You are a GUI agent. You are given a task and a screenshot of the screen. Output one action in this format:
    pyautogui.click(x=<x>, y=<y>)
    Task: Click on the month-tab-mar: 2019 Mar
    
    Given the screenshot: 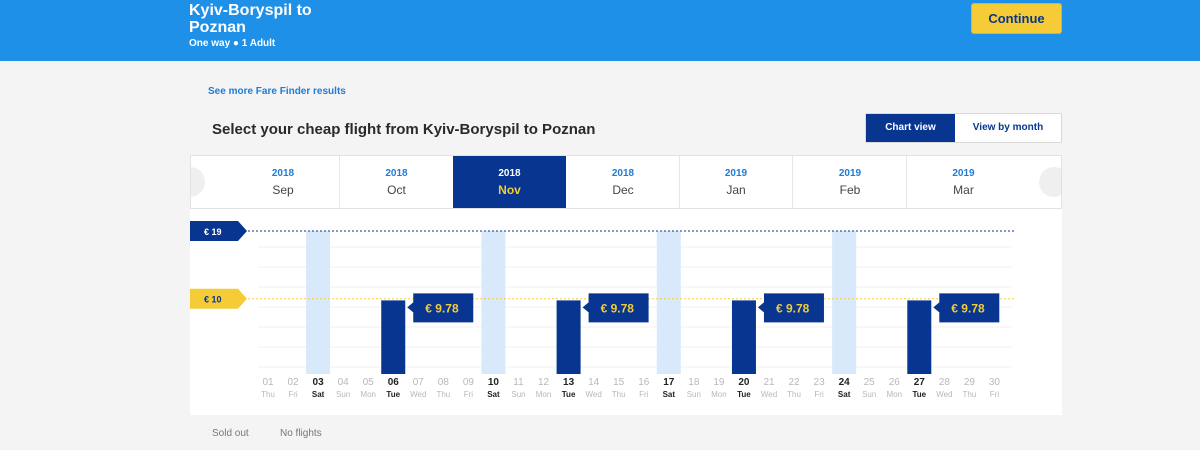 What is the action you would take?
    pyautogui.click(x=963, y=182)
    